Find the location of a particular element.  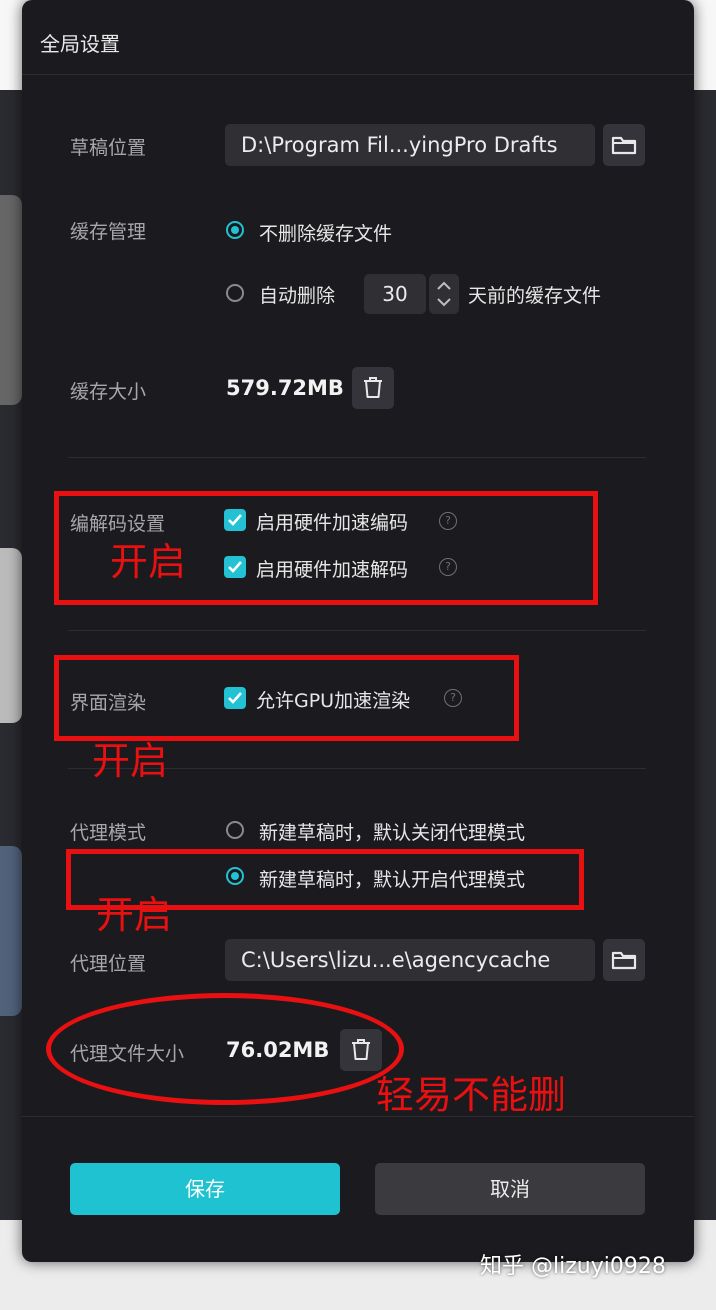

cache-size-label: 缓存大小 is located at coordinates (108, 392).